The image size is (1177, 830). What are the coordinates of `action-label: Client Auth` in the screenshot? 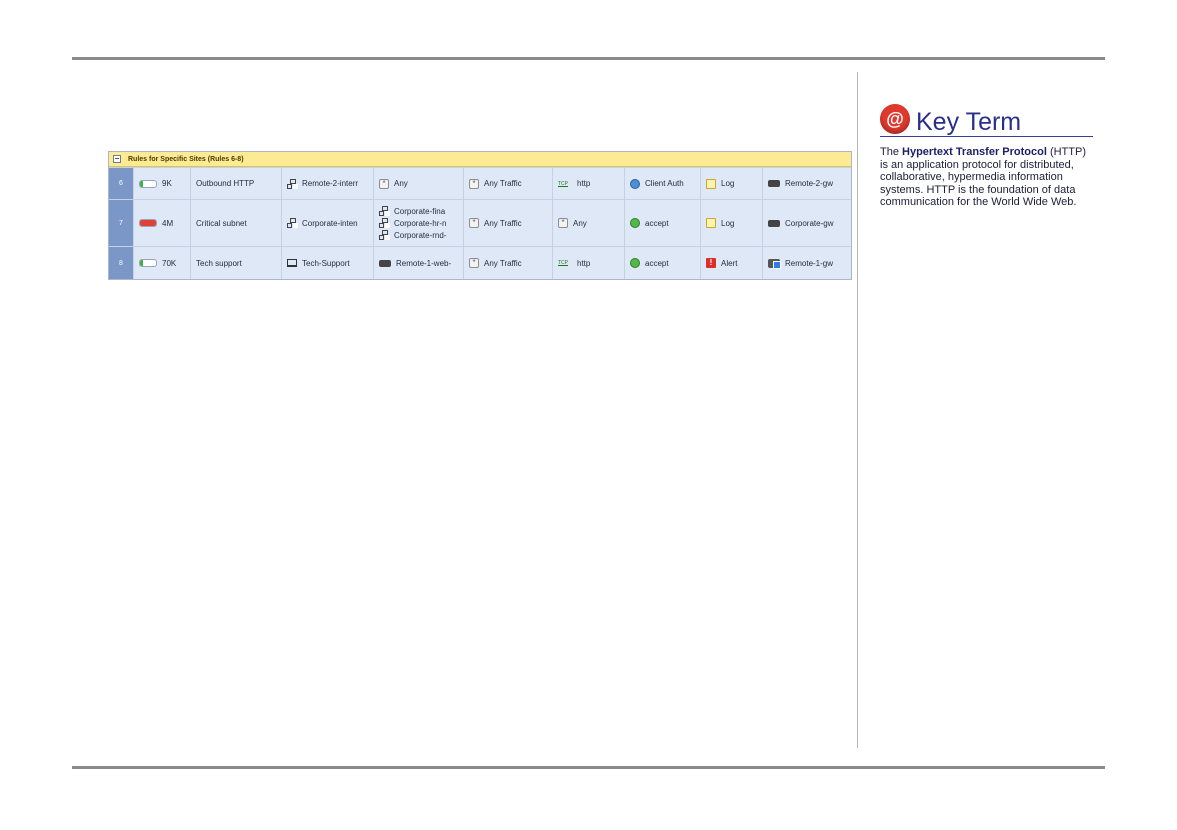 It's located at (664, 183).